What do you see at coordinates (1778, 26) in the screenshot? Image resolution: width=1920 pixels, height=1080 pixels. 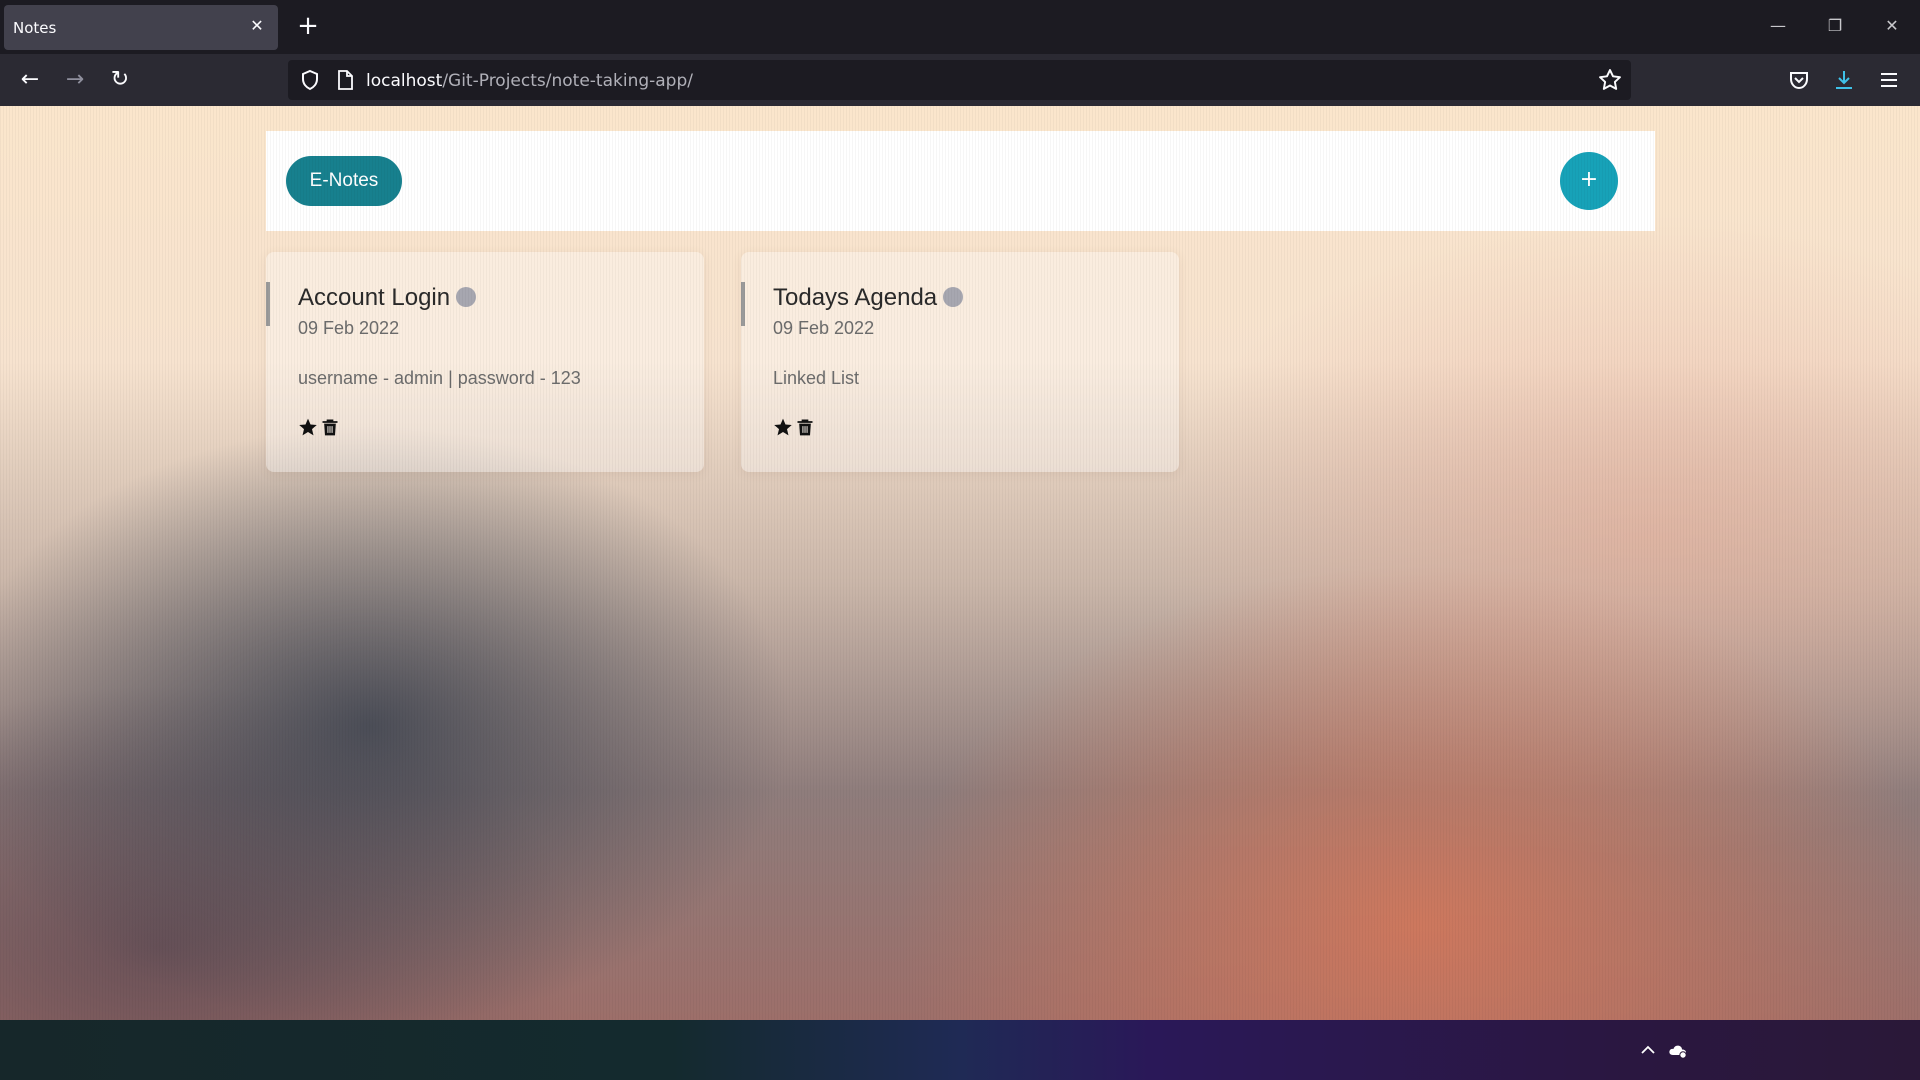 I see `minimize-button: —` at bounding box center [1778, 26].